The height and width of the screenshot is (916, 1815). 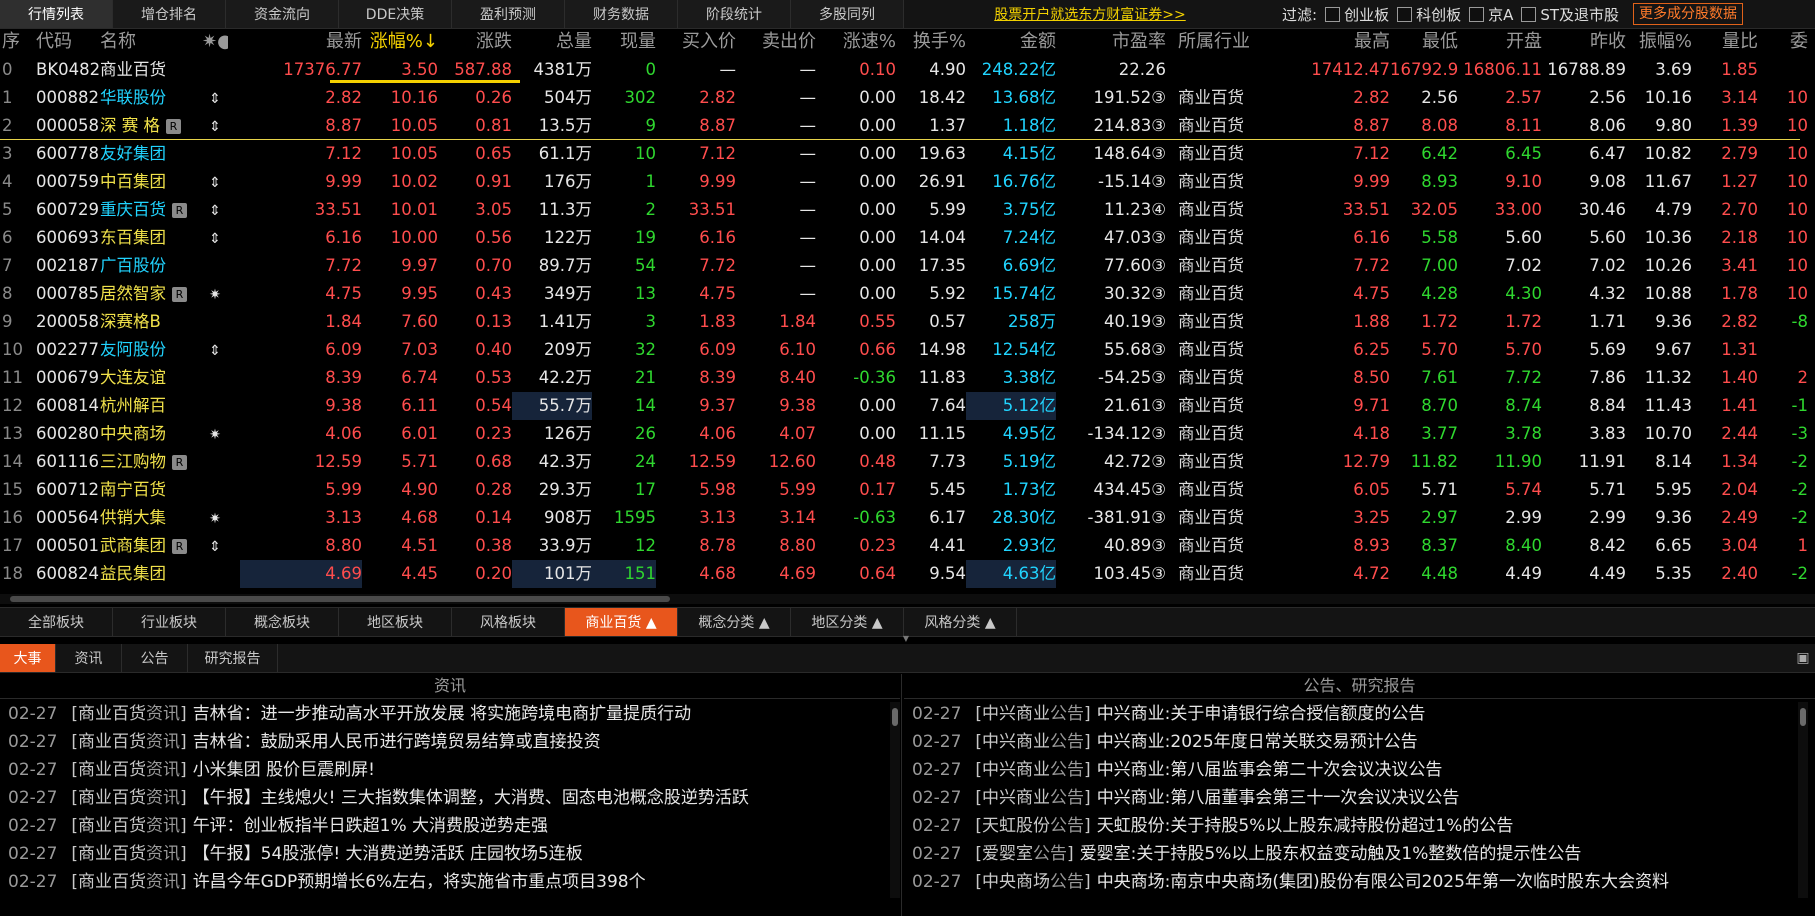 What do you see at coordinates (621, 622) in the screenshot?
I see `tab-commercial-retail: 商业百货 ▲` at bounding box center [621, 622].